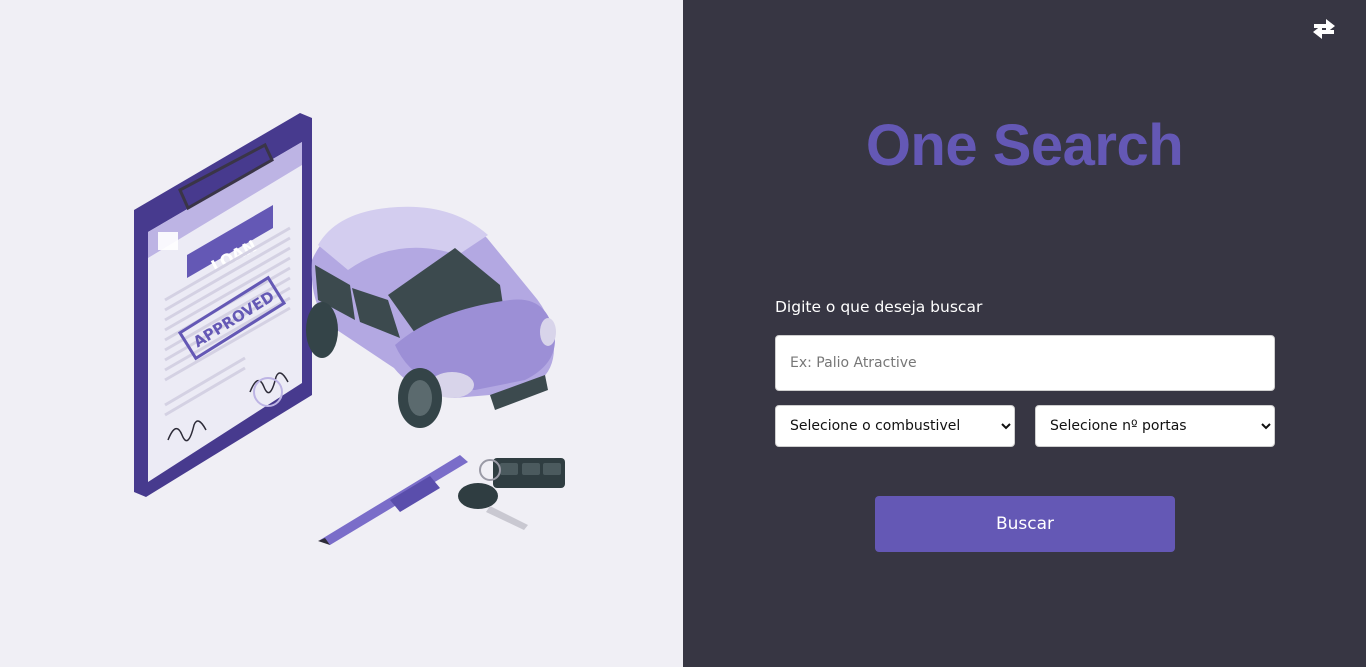 This screenshot has width=1366, height=667. I want to click on search-label: Digite o que deseja buscar, so click(879, 307).